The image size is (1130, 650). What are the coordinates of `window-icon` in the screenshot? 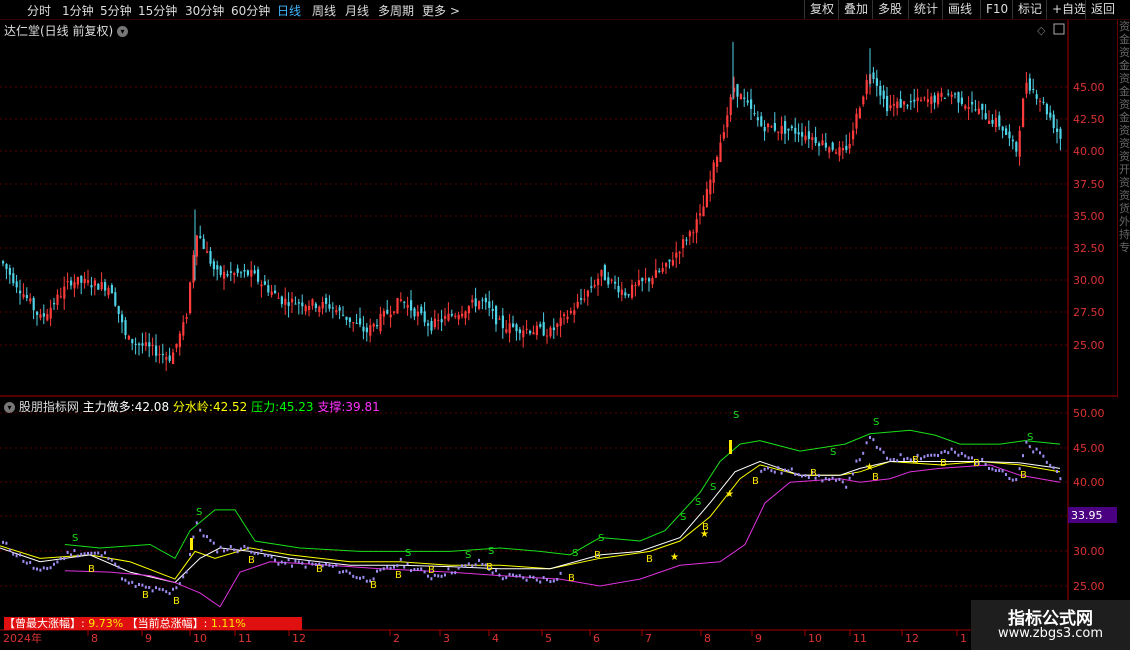 It's located at (1059, 29).